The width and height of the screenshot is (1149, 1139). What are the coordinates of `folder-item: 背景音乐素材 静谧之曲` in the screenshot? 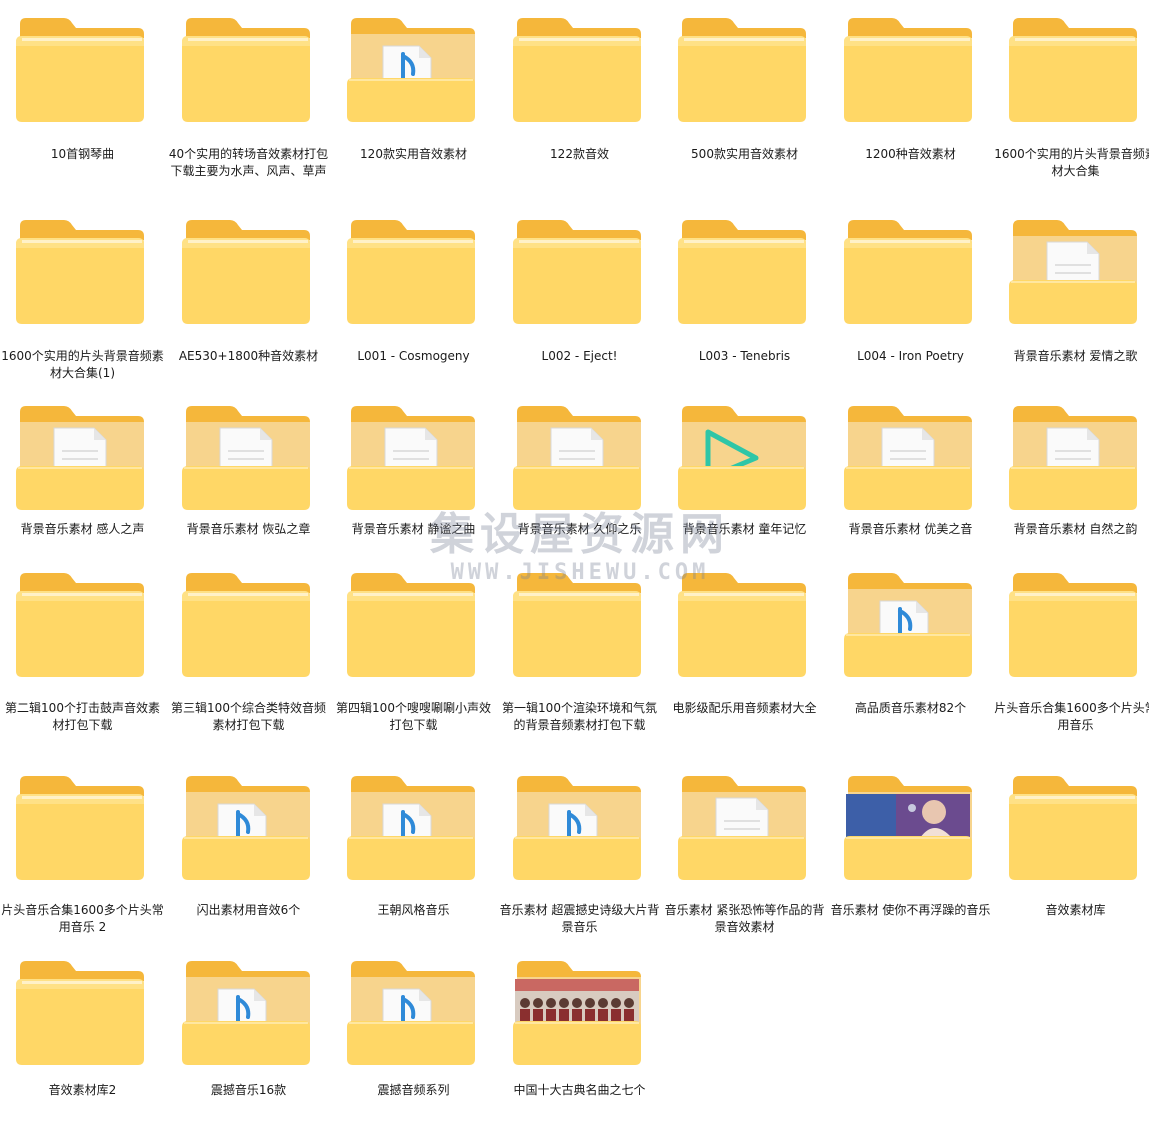 It's located at (413, 489).